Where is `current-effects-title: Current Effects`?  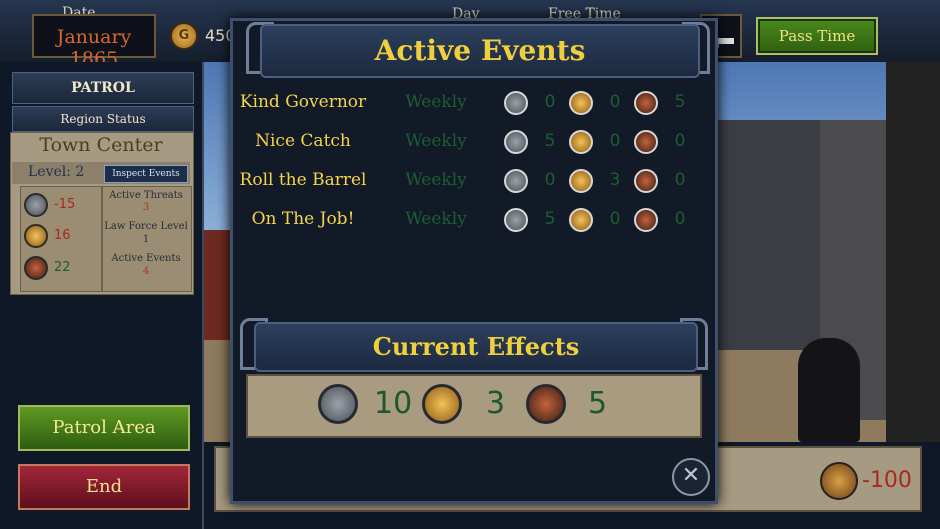 current-effects-title: Current Effects is located at coordinates (476, 347).